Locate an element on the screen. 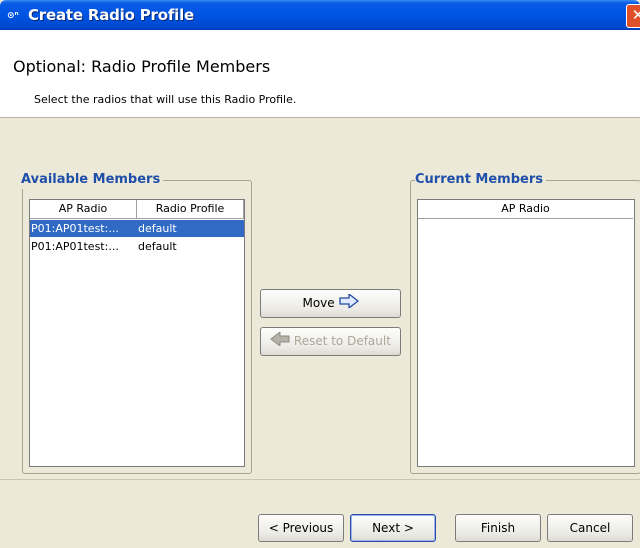  close-icon: ✕ is located at coordinates (635, 15).